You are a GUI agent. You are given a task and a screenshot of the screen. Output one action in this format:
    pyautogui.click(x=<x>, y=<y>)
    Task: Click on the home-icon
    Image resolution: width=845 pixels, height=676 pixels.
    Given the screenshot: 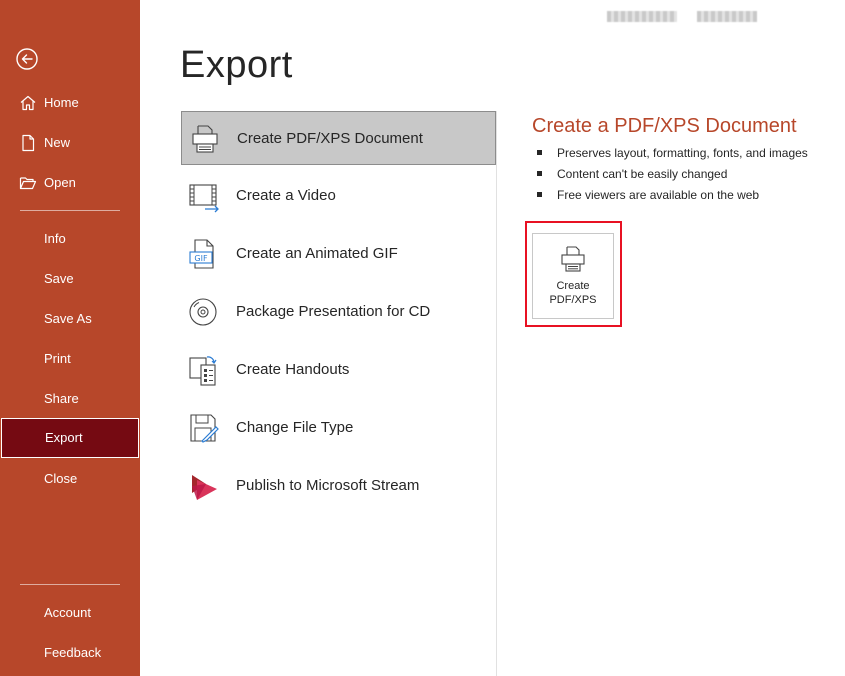 What is the action you would take?
    pyautogui.click(x=28, y=103)
    